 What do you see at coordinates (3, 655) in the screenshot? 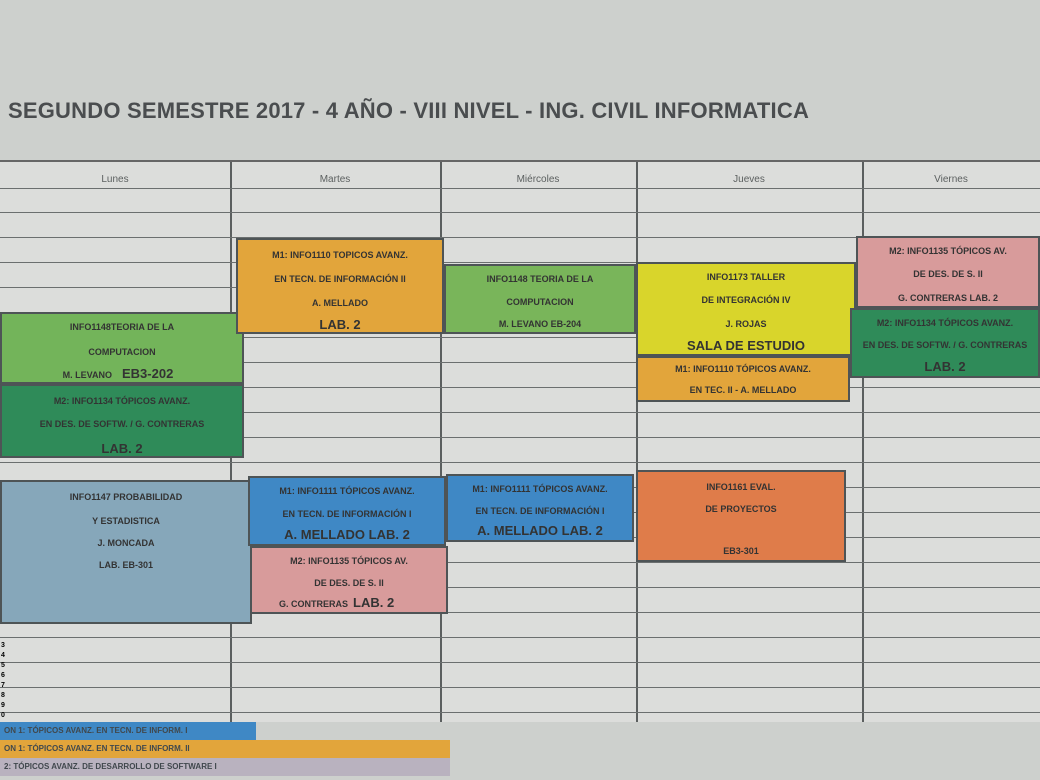
I see `row-number: 4` at bounding box center [3, 655].